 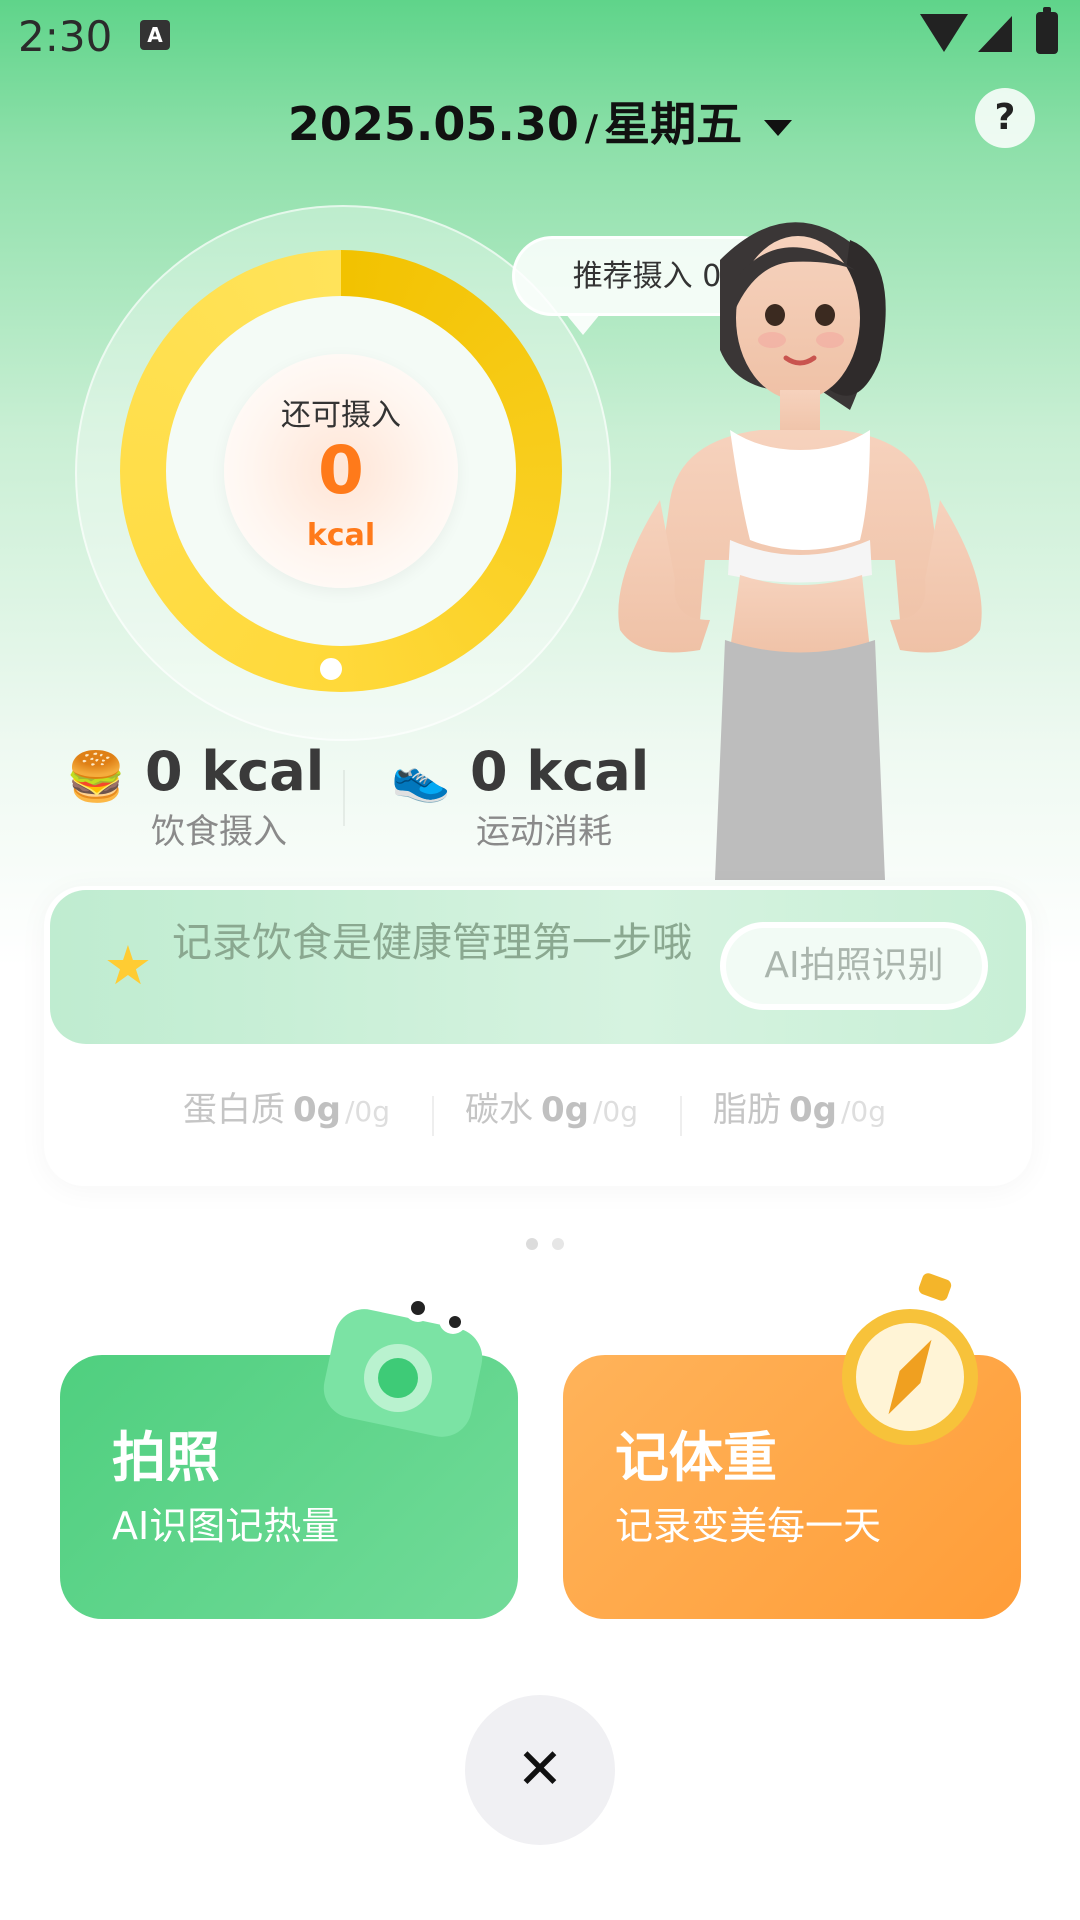 What do you see at coordinates (560, 771) in the screenshot?
I see `exercise-value: 0 kcal` at bounding box center [560, 771].